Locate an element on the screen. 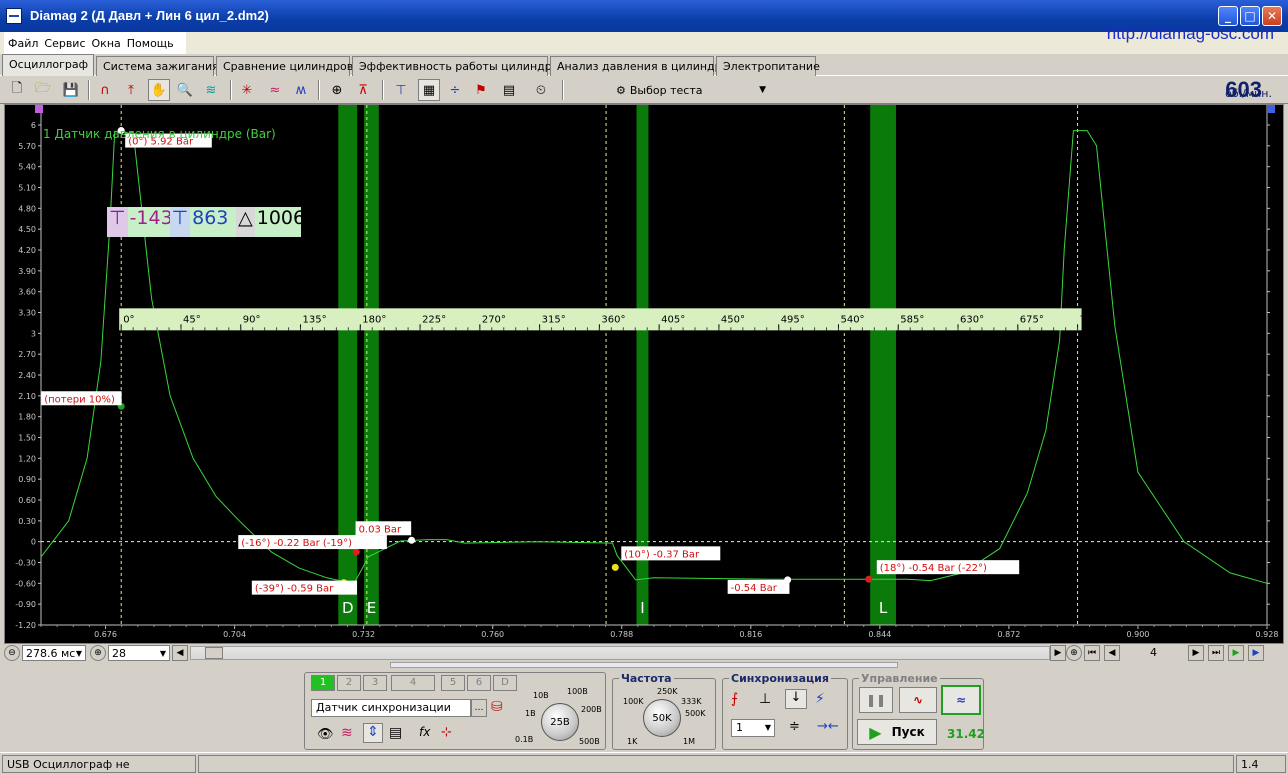  frequency-knob: 50K is located at coordinates (662, 718).